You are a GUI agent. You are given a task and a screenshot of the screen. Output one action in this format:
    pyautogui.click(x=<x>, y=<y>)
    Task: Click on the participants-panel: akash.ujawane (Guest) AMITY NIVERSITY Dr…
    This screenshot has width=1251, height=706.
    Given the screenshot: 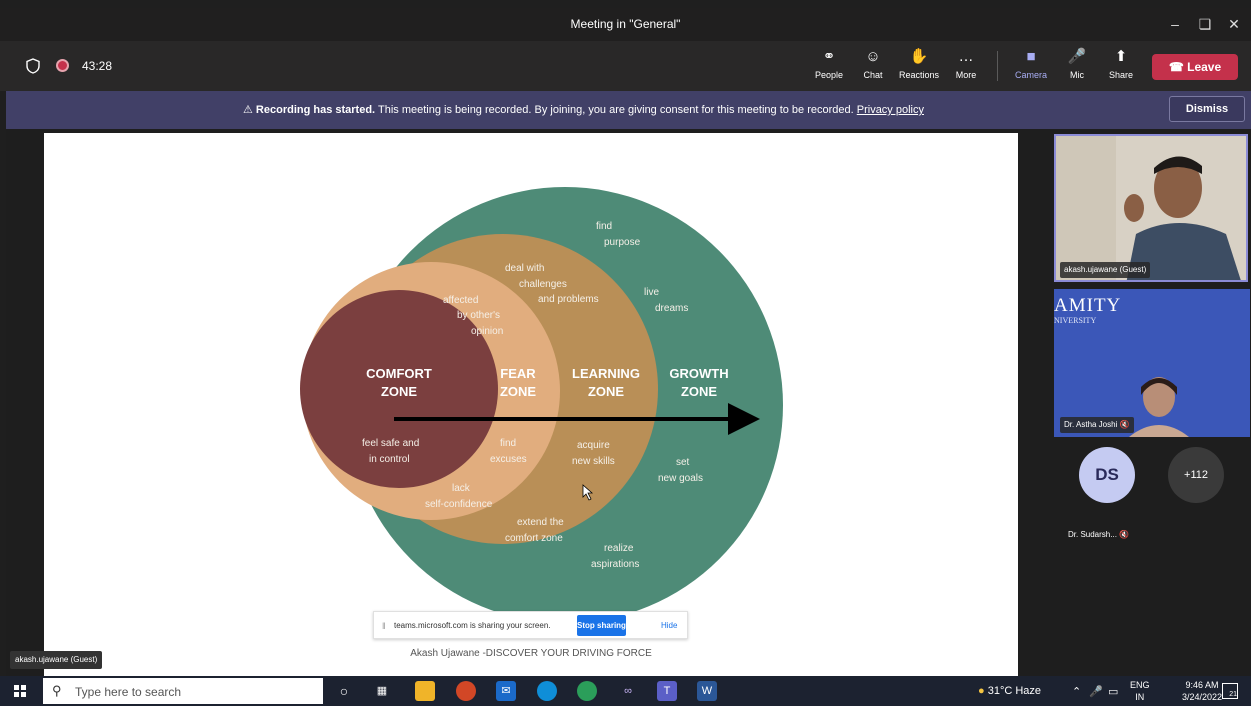 What is the action you would take?
    pyautogui.click(x=1151, y=402)
    